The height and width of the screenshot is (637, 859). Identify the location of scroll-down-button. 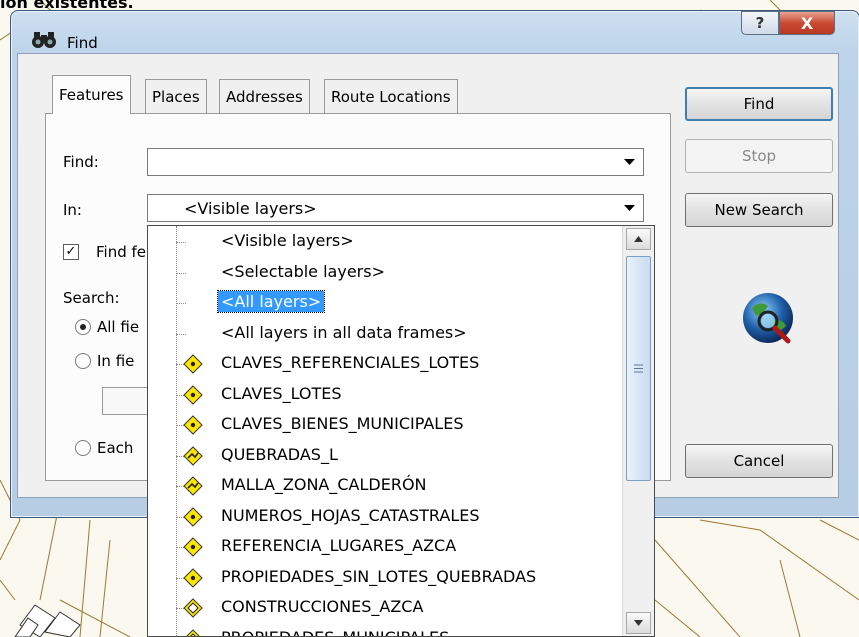
(638, 623).